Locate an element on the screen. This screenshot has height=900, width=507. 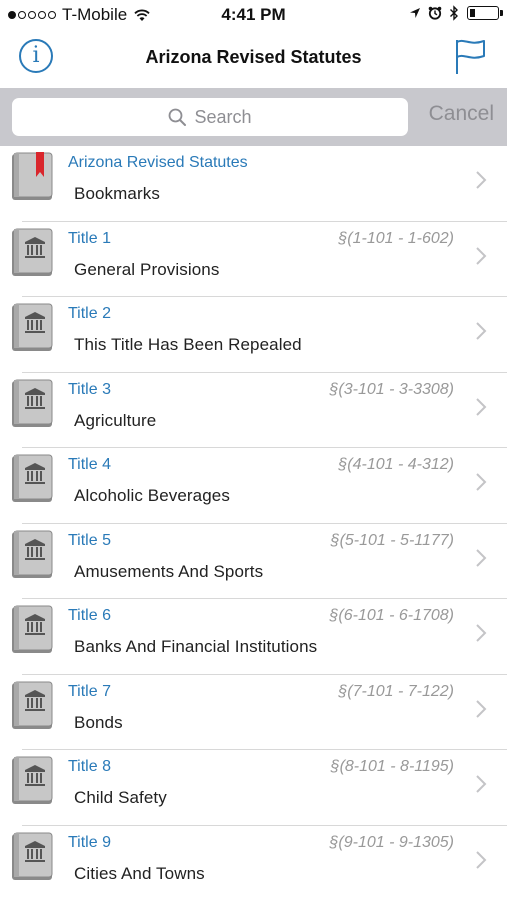
list-item-title-2: Title 2 This Title Has Been Repealed is located at coordinates (253, 335).